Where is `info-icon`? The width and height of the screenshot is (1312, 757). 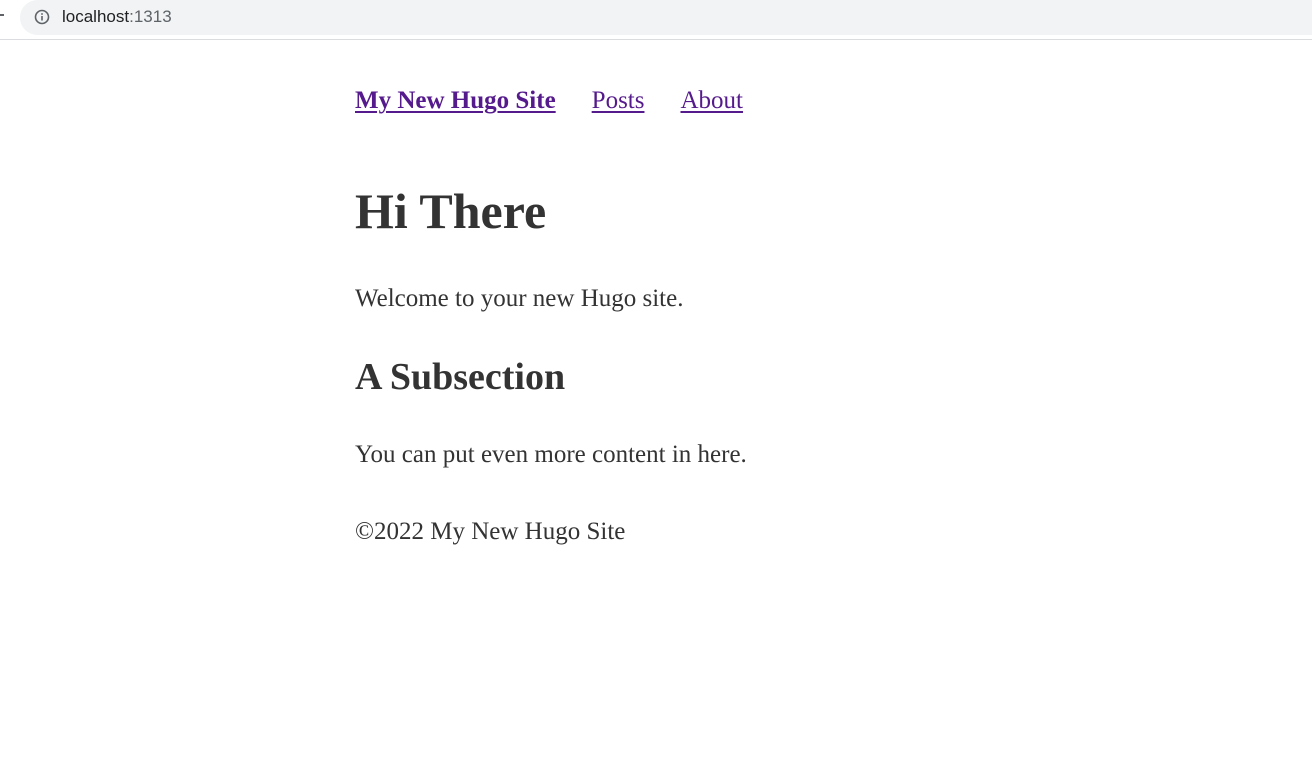 info-icon is located at coordinates (42, 17).